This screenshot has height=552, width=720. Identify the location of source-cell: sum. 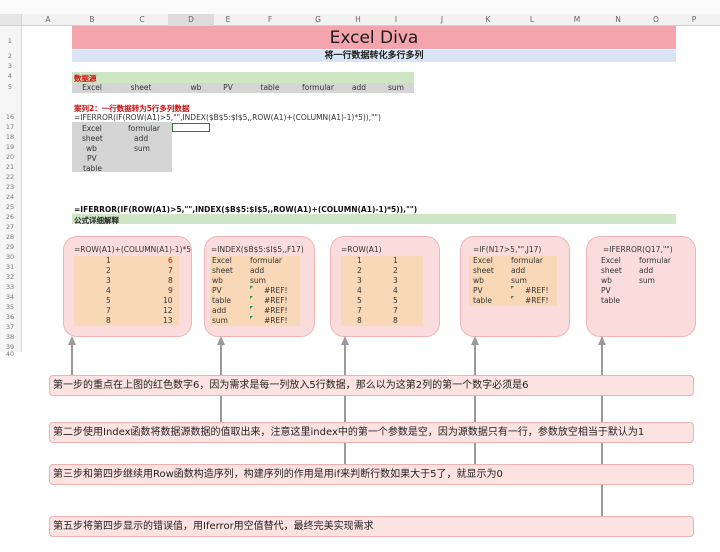
(396, 88).